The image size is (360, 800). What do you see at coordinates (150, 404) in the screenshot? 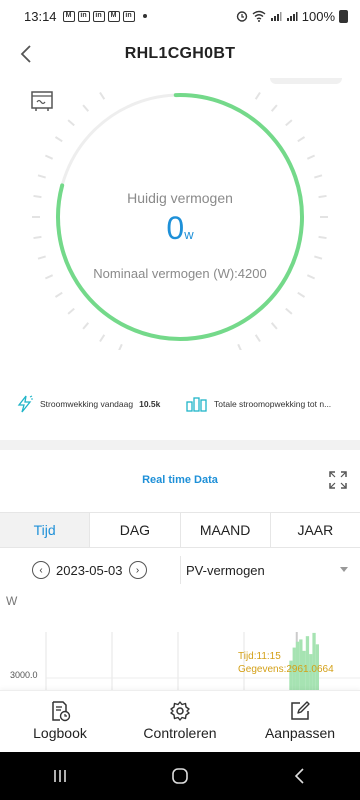
I see `stat-today-value: 10.5k` at bounding box center [150, 404].